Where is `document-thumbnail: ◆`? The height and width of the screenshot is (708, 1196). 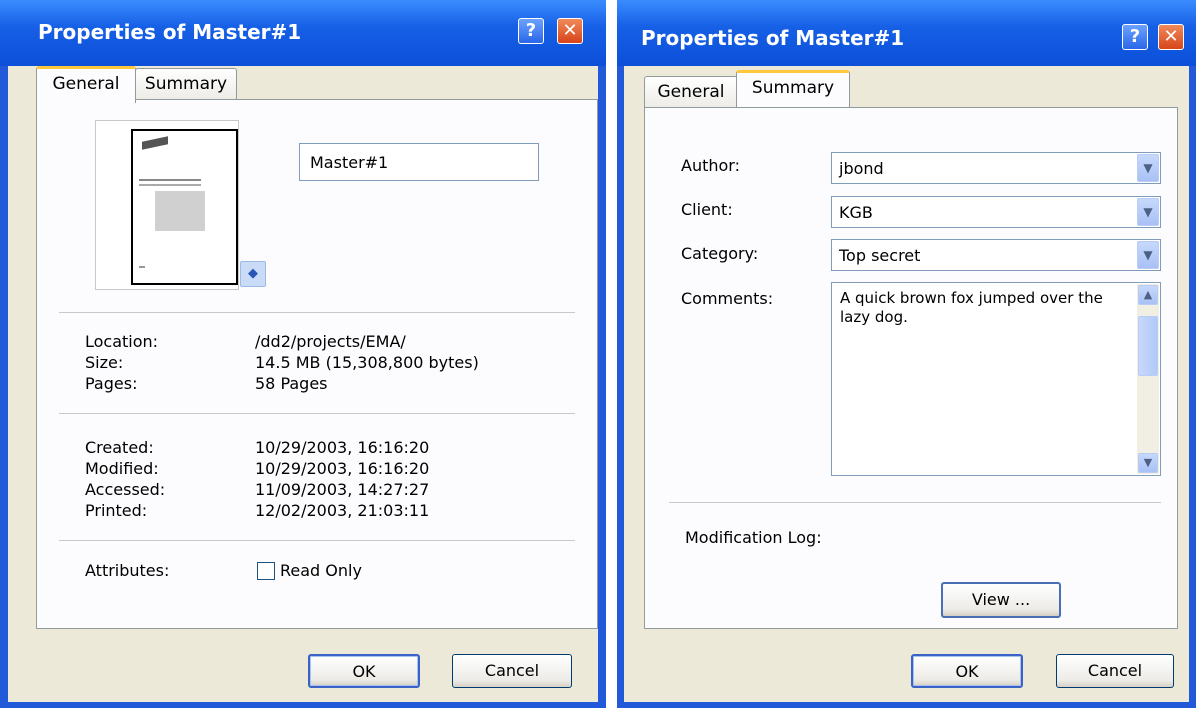
document-thumbnail: ◆ is located at coordinates (180, 205).